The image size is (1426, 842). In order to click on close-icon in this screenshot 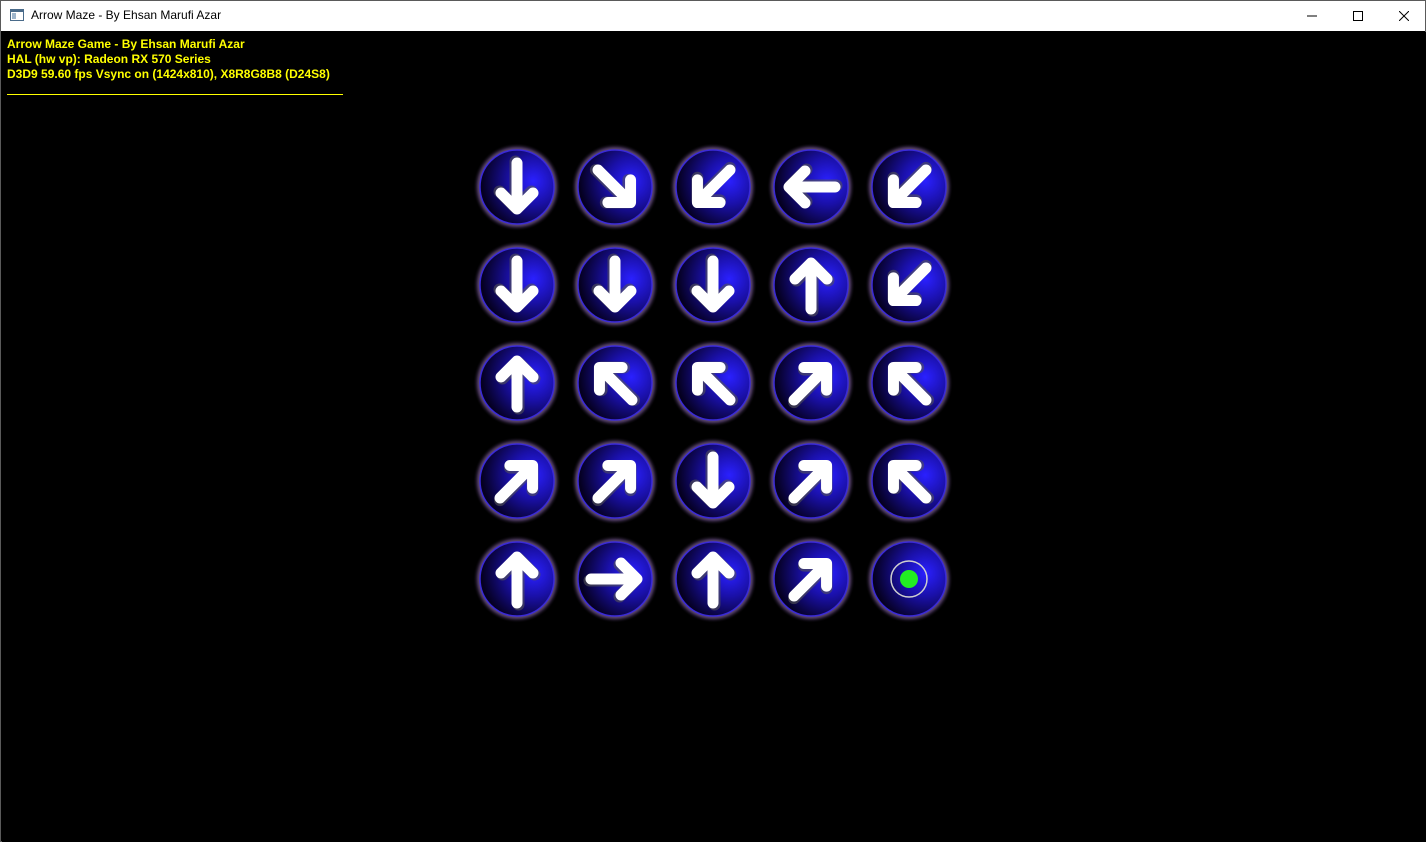, I will do `click(1404, 16)`.